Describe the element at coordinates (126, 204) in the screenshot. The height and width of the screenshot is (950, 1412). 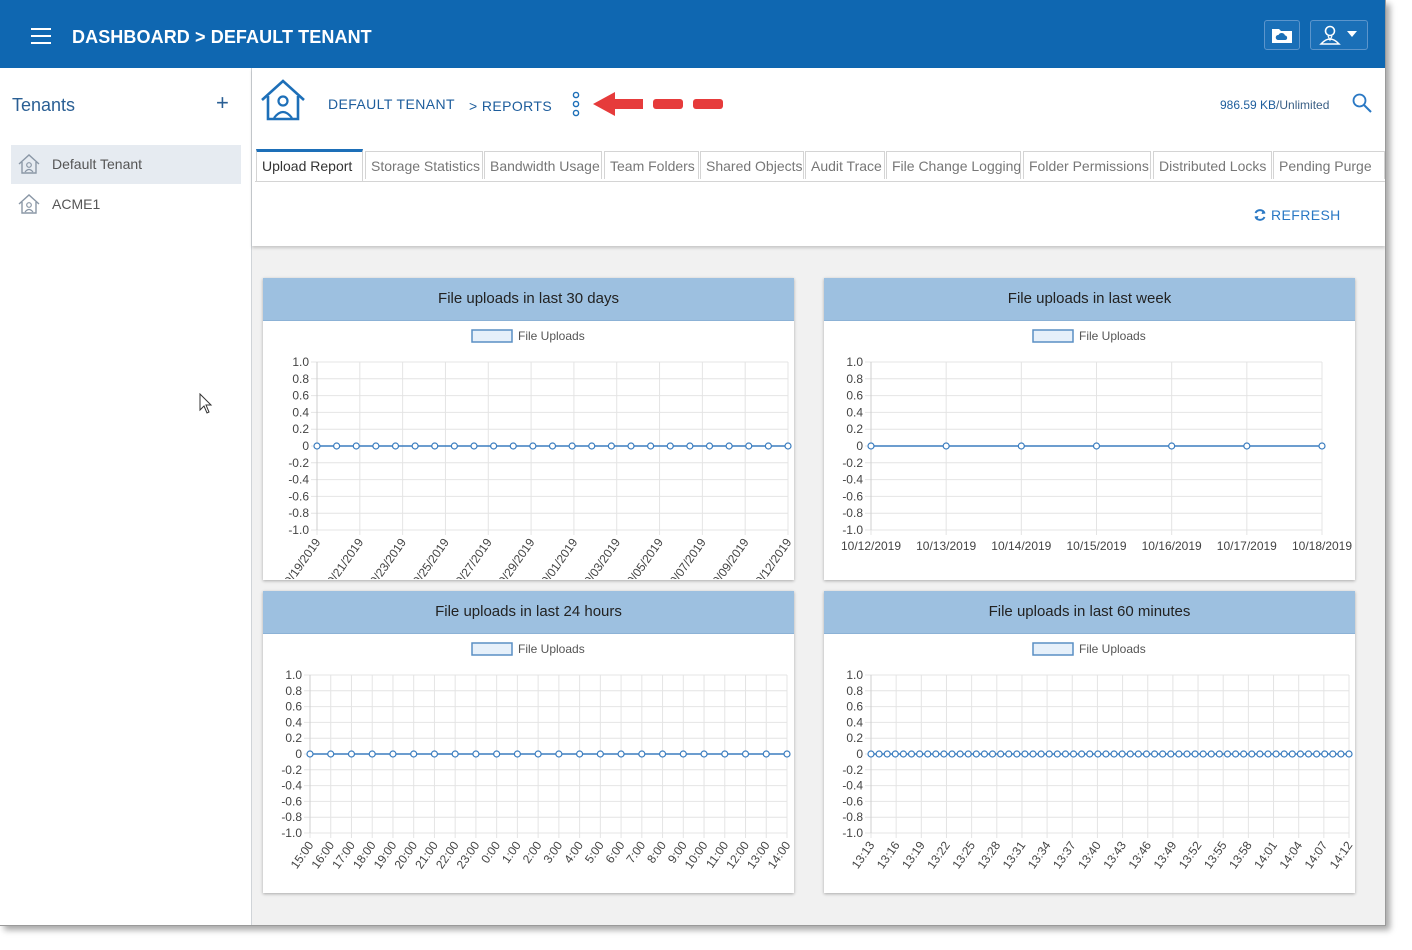
I see `sidebar-item-acme1: ACME1` at that location.